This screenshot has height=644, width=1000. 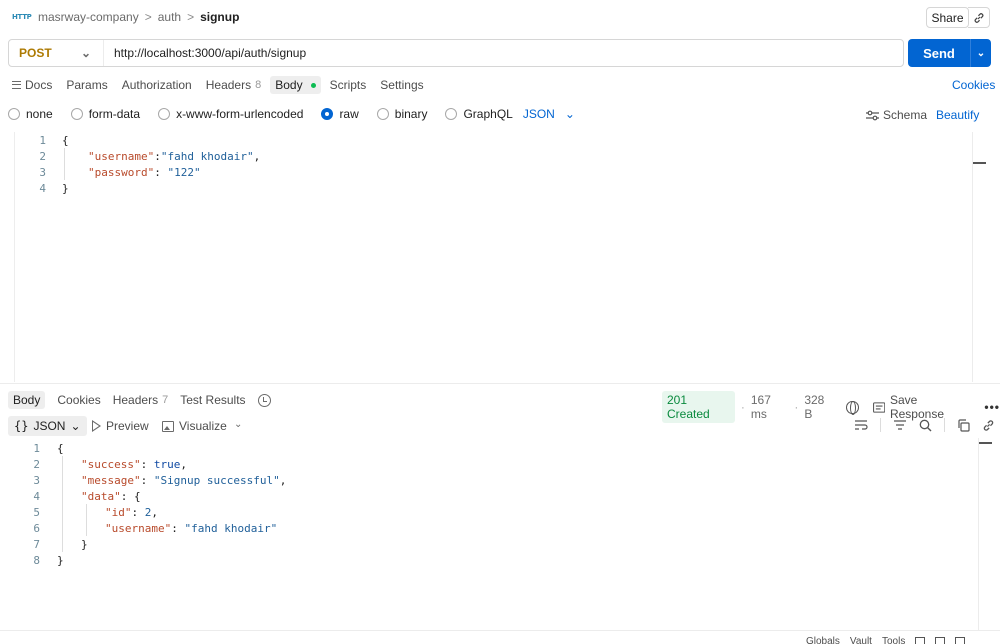 What do you see at coordinates (194, 426) in the screenshot?
I see `visualize-button: Visualize` at bounding box center [194, 426].